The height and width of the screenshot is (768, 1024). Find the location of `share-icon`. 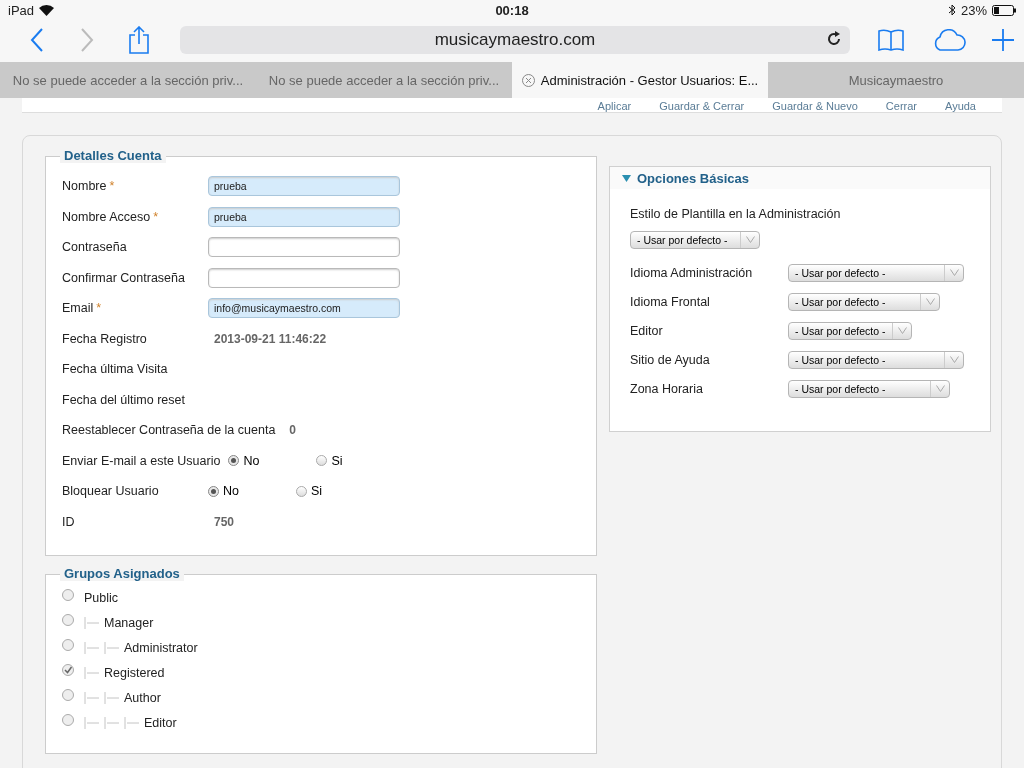

share-icon is located at coordinates (139, 40).